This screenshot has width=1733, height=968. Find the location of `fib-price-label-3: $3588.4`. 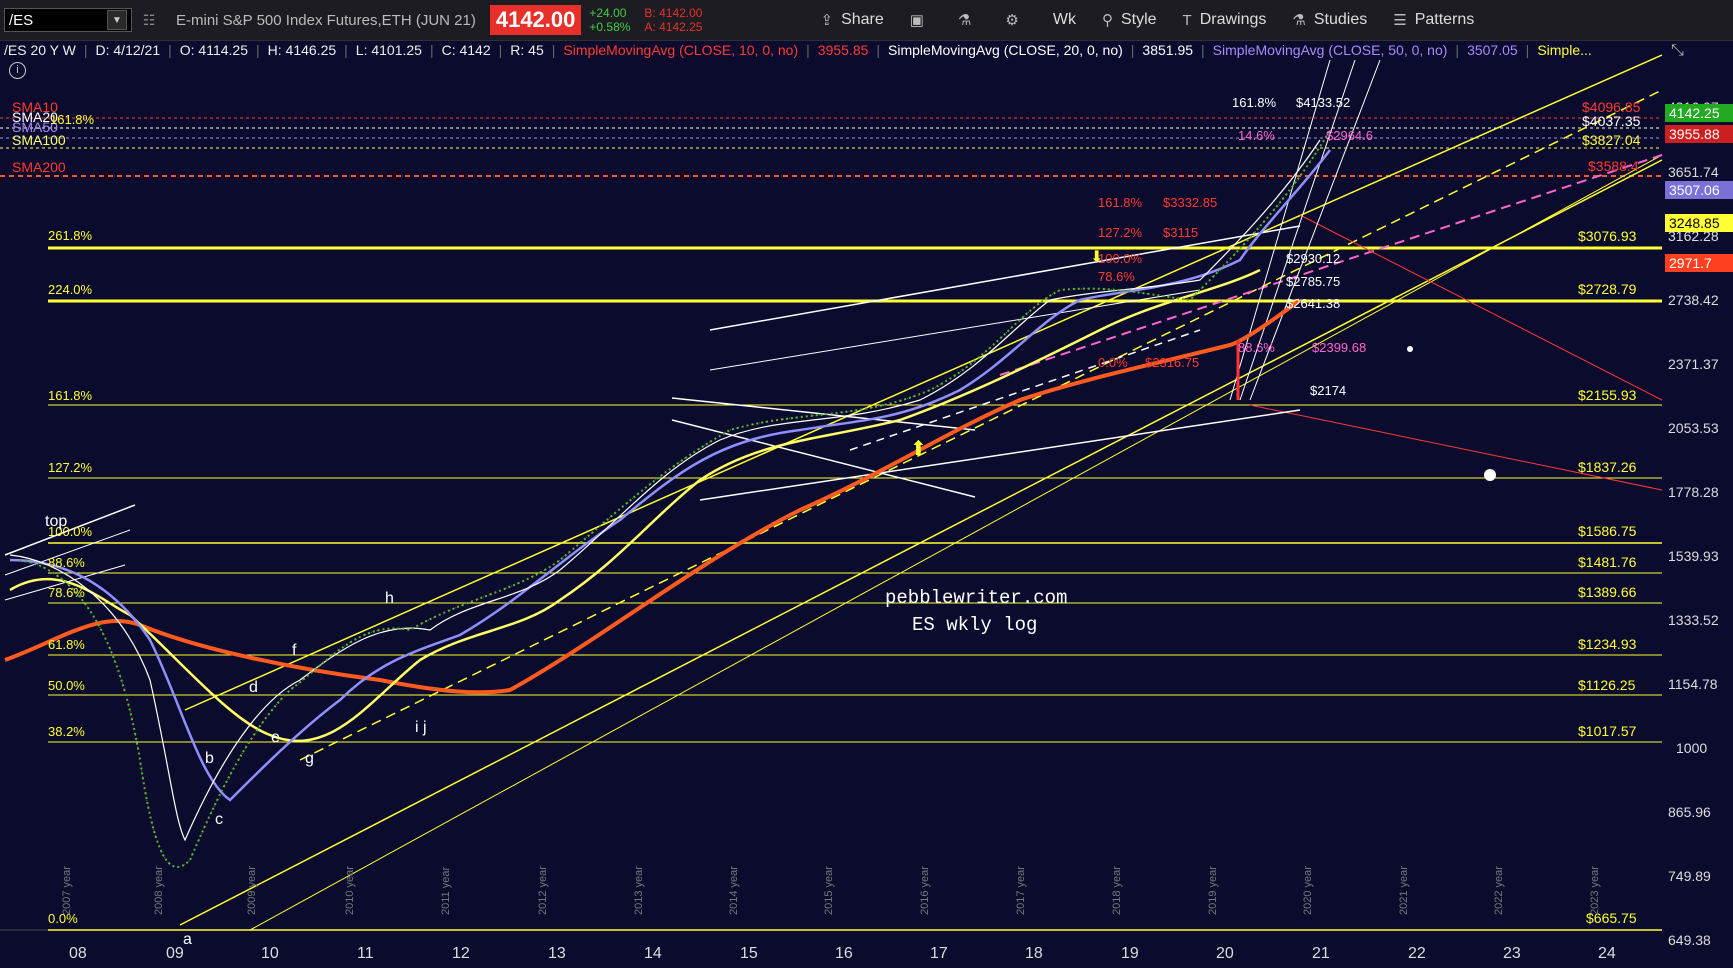

fib-price-label-3: $3588.4 is located at coordinates (1613, 166).